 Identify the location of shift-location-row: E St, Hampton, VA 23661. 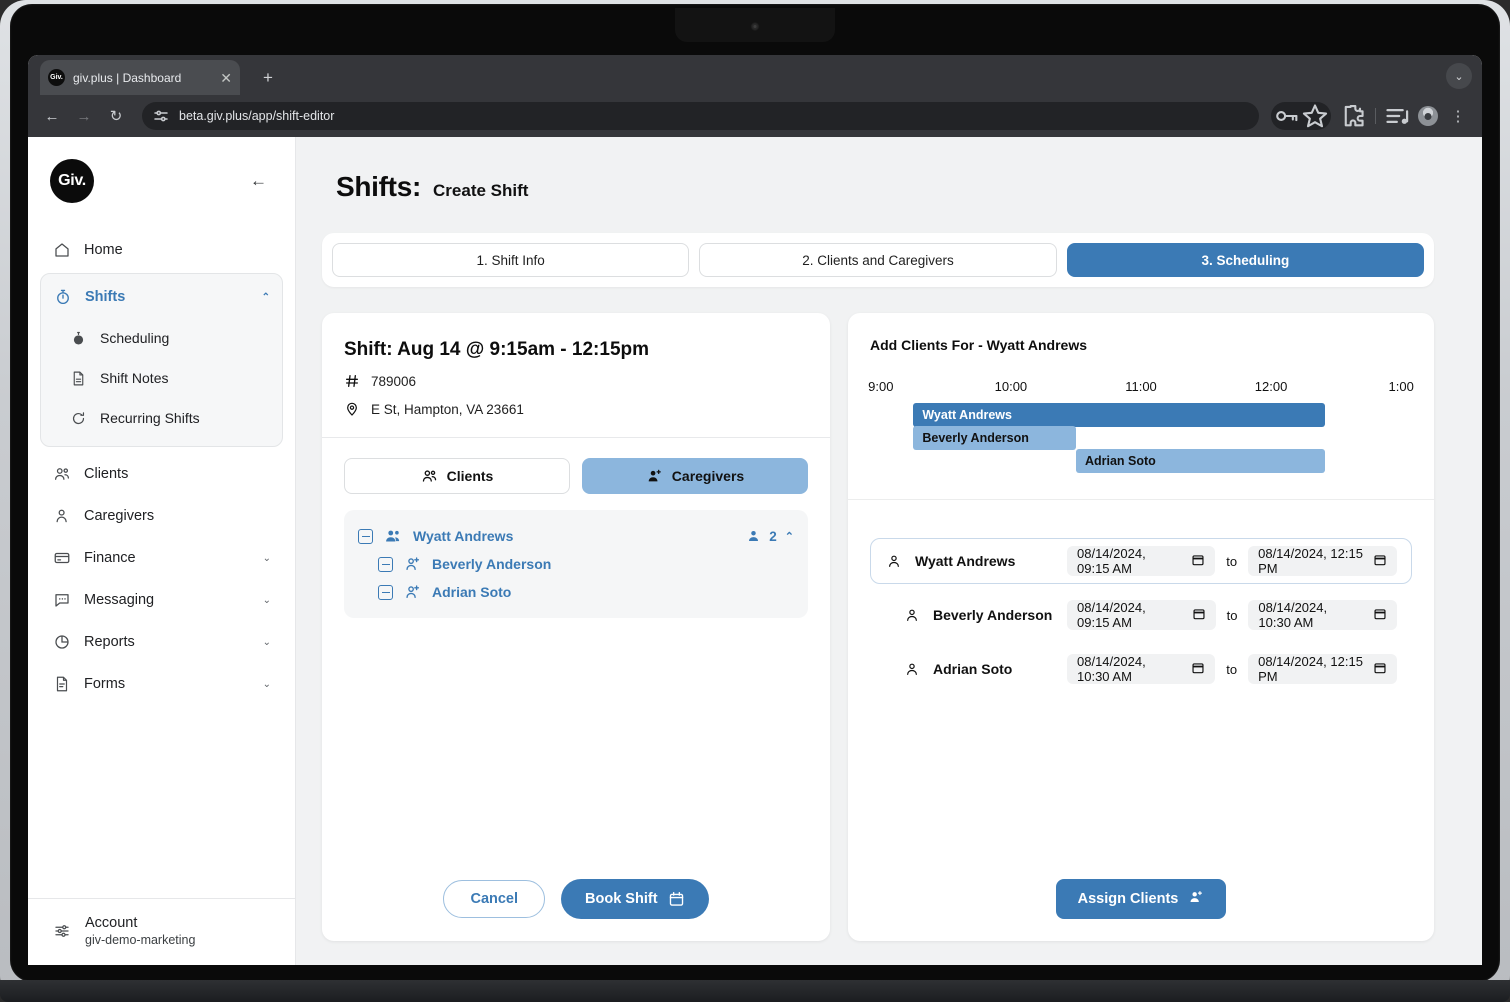
(576, 409).